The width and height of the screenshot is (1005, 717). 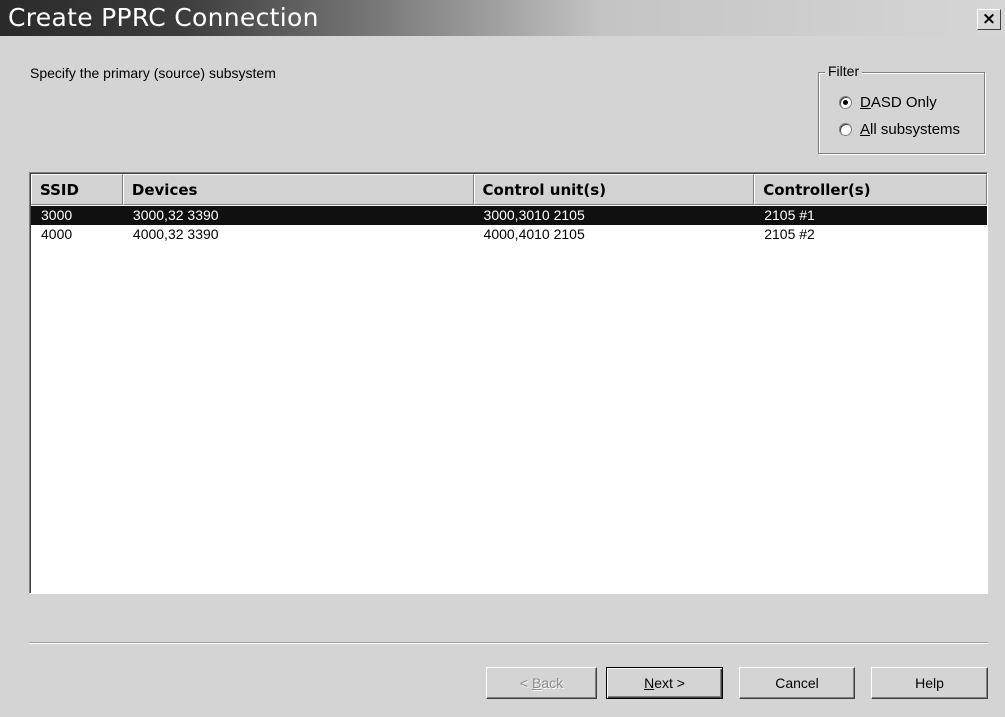 What do you see at coordinates (614, 189) in the screenshot?
I see `column-header-control-units: Control unit(s)` at bounding box center [614, 189].